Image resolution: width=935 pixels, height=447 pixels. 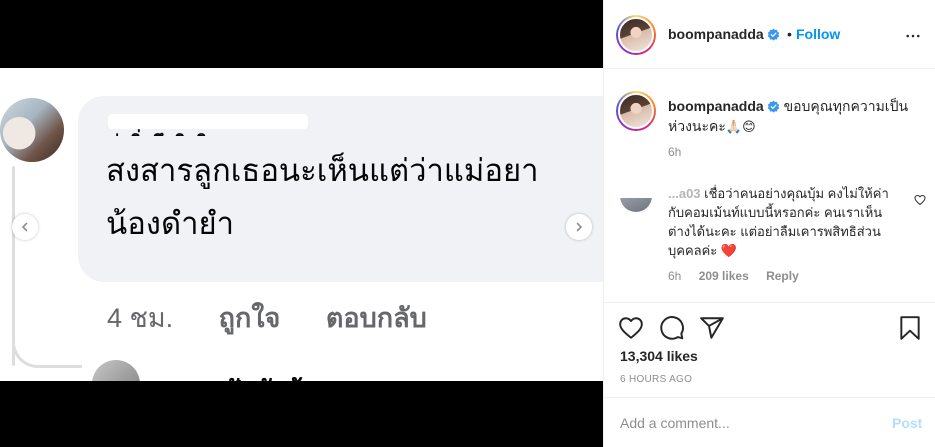 I want to click on comment-time: 6h, so click(x=674, y=276).